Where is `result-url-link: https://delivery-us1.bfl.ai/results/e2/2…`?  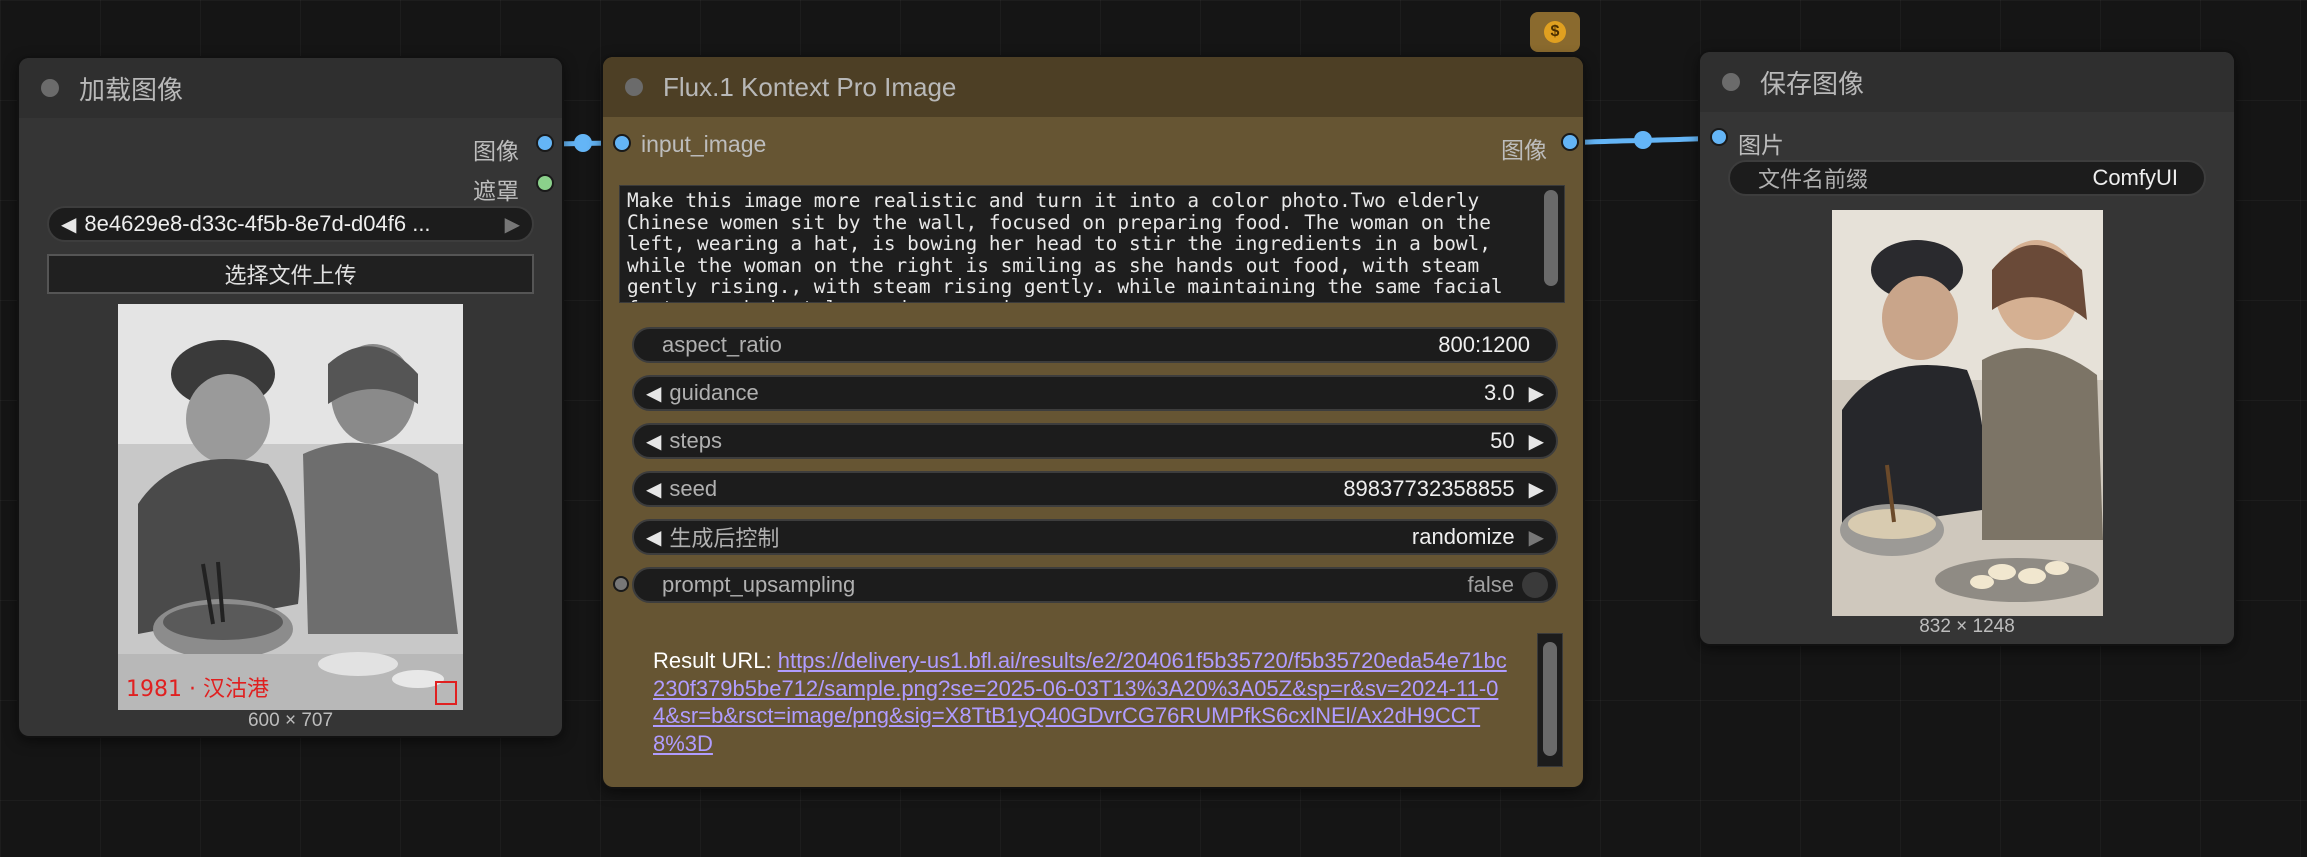
result-url-link: https://delivery-us1.bfl.ai/results/e2/2… is located at coordinates (1080, 702).